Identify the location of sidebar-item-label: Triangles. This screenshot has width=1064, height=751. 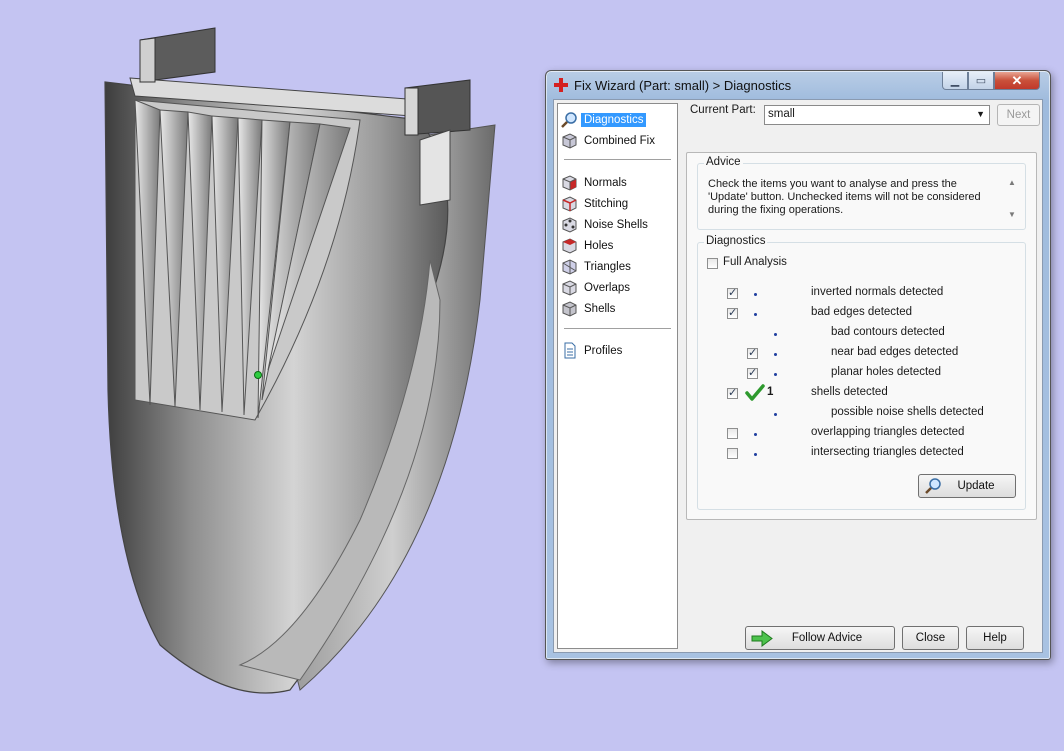
(607, 266).